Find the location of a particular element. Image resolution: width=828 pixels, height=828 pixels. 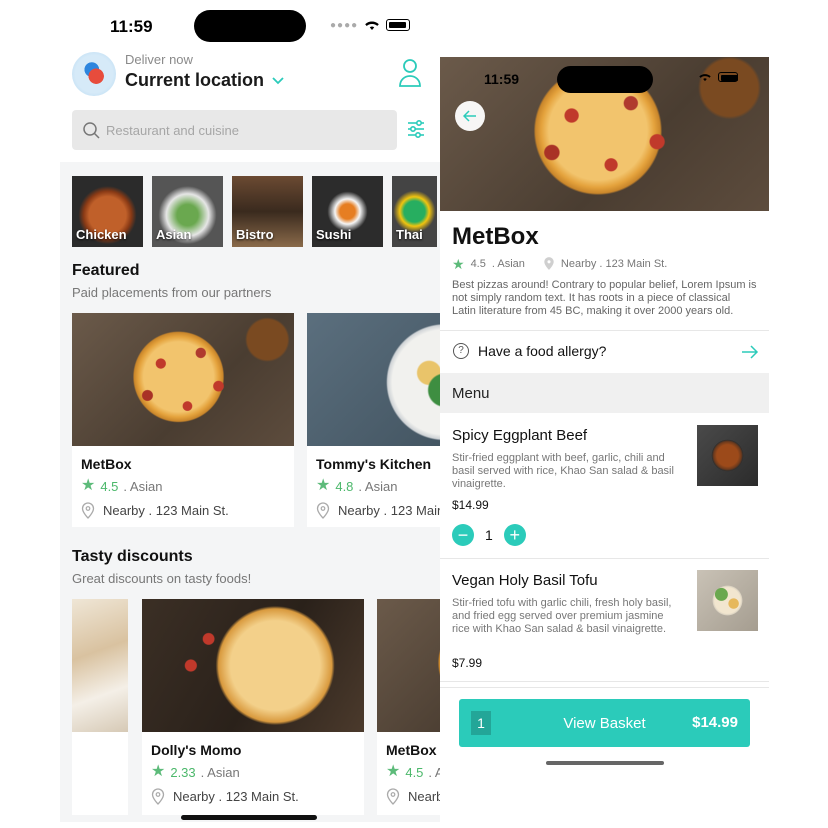

minus-icon: − is located at coordinates (463, 535).